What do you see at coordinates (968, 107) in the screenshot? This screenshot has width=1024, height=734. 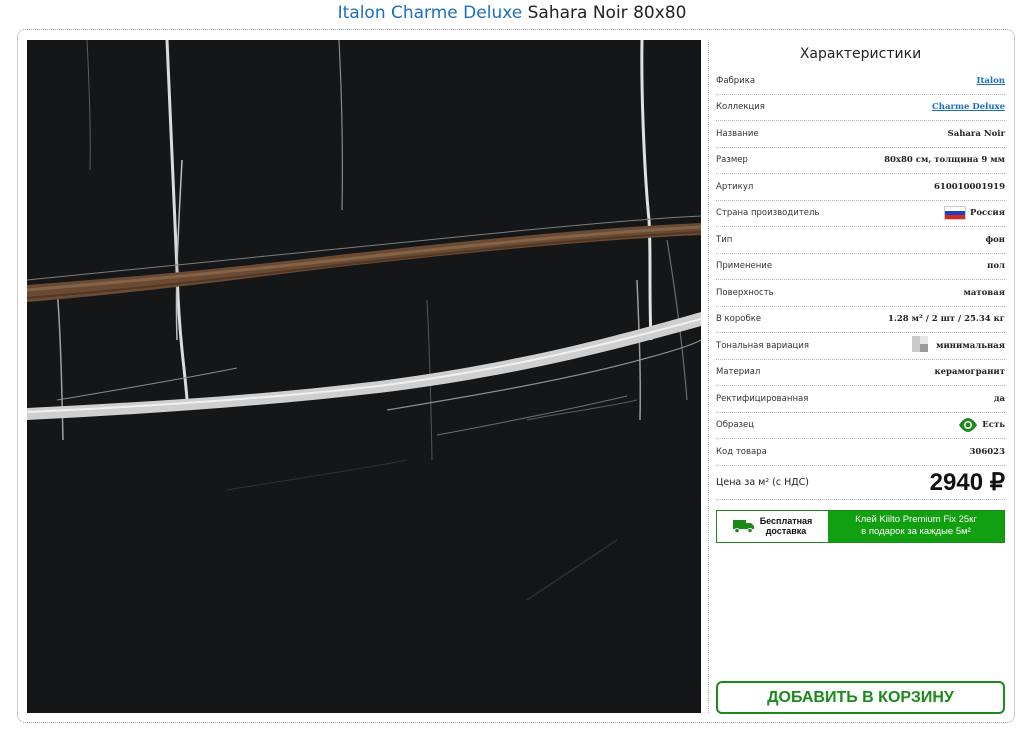 I see `collection-link: Charme Deluxe` at bounding box center [968, 107].